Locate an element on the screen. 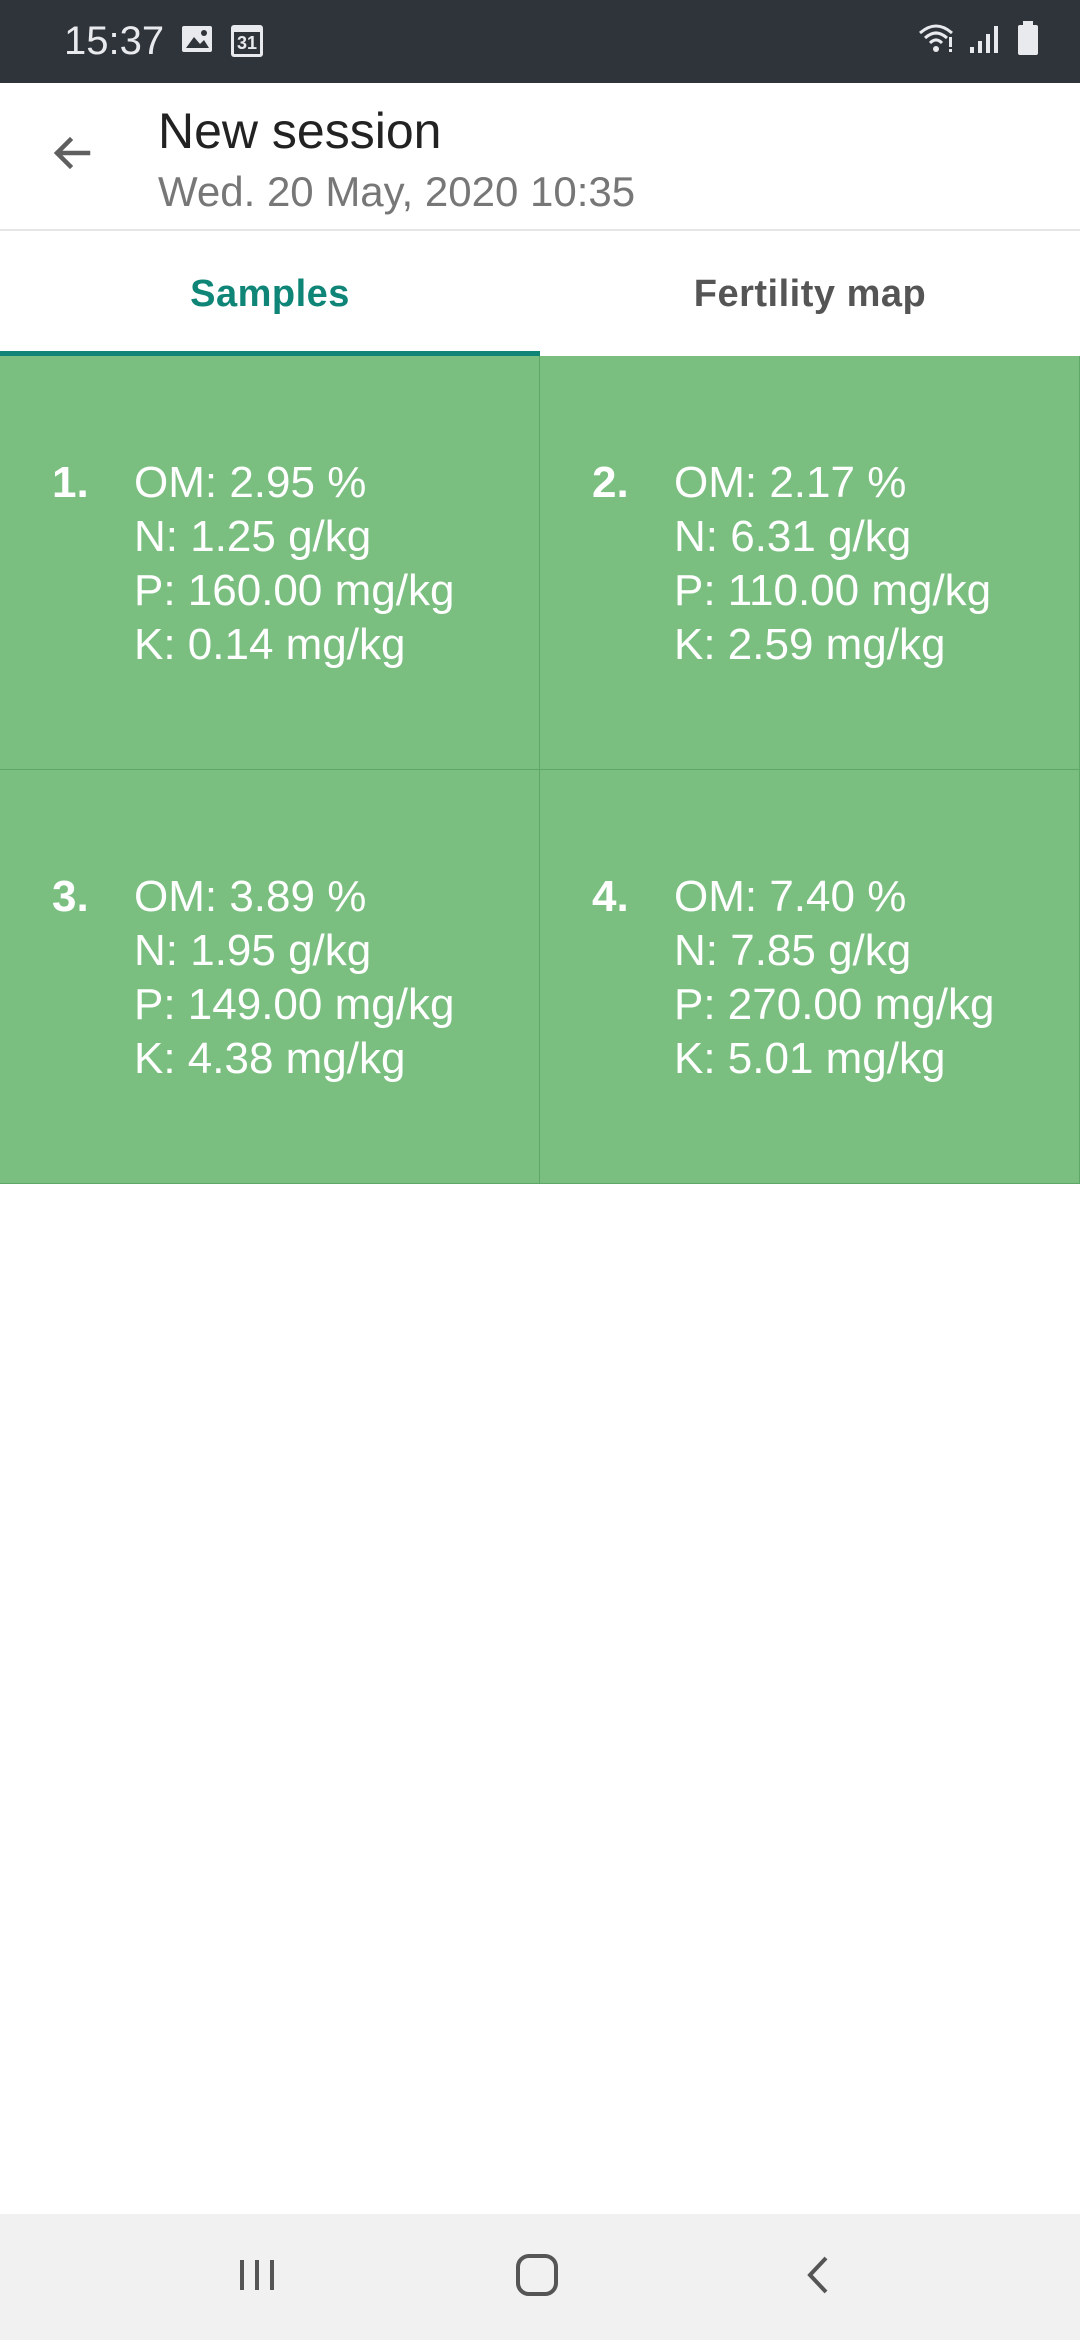 This screenshot has height=2340, width=1080. sample-k: K: 5.01 mg/kg is located at coordinates (810, 1058).